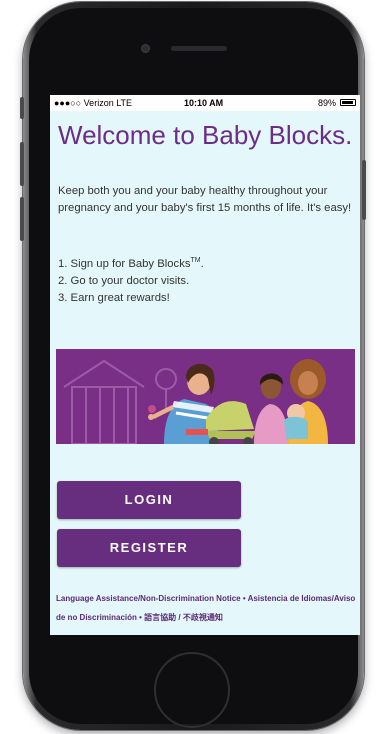 This screenshot has height=734, width=386. Describe the element at coordinates (124, 280) in the screenshot. I see `step-item: 2. Go to your doctor visits.` at that location.